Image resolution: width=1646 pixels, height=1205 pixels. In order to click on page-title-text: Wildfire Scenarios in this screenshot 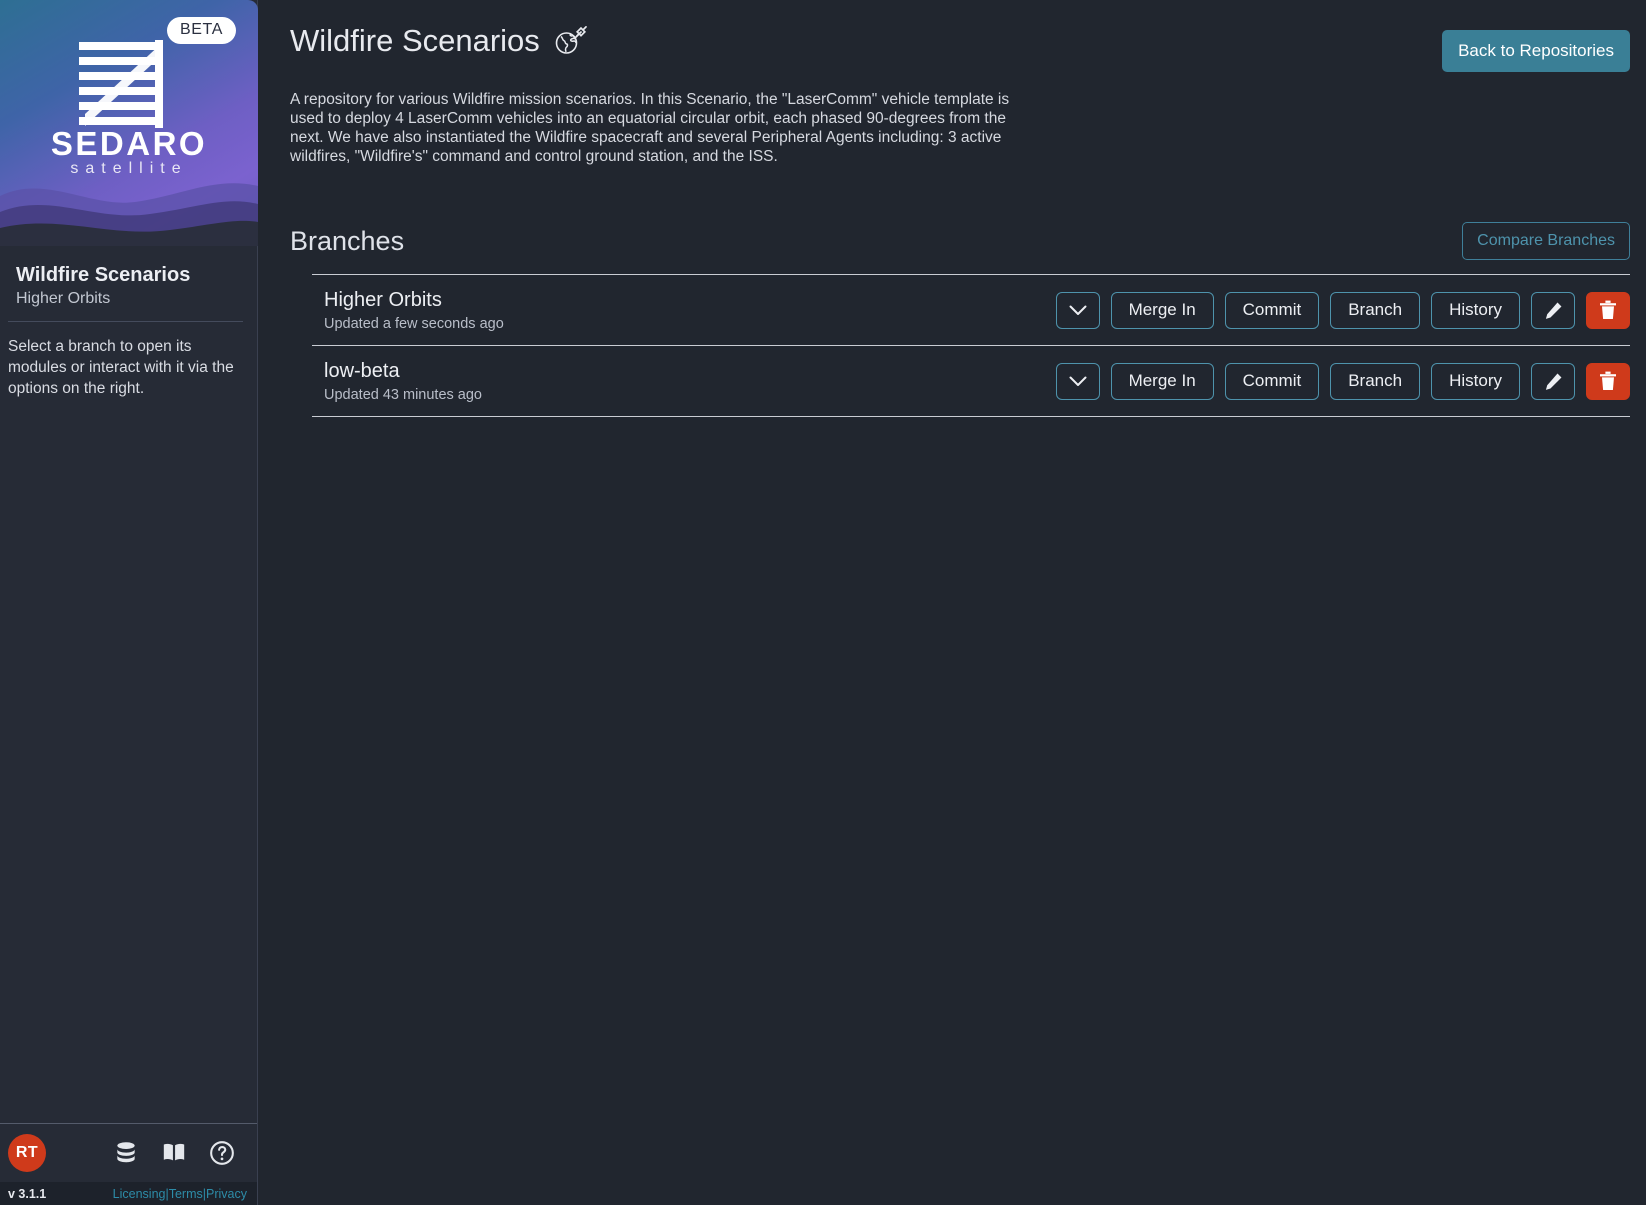, I will do `click(415, 40)`.